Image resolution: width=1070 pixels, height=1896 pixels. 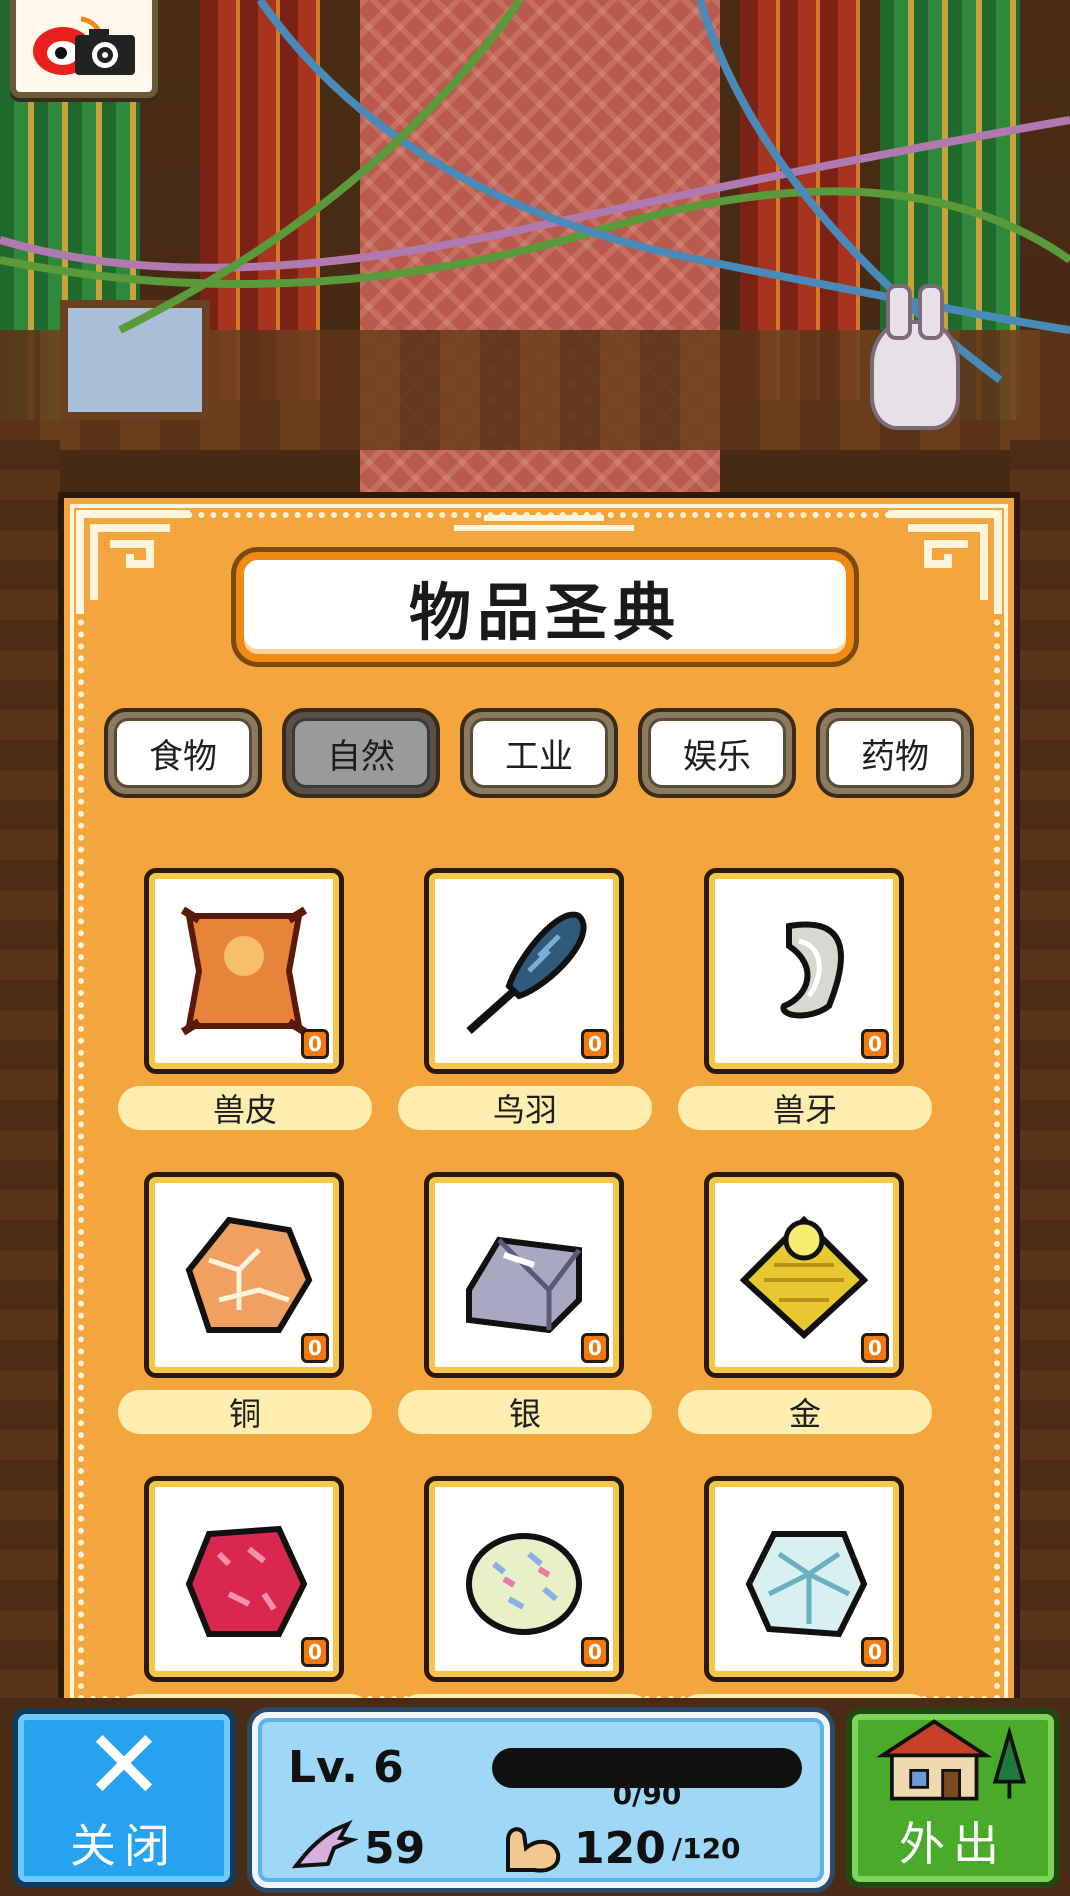 I want to click on go-out-button: 外出, so click(x=953, y=1798).